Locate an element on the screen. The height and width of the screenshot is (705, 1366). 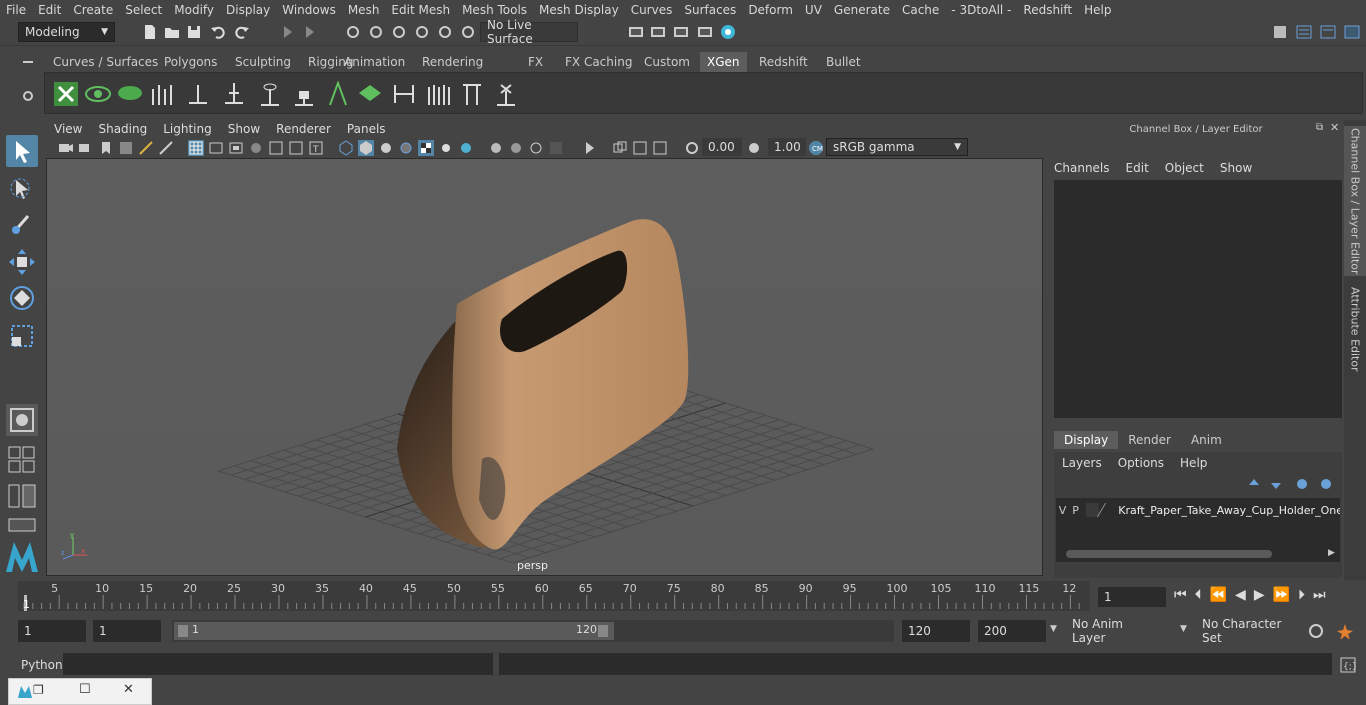
menu-mesh-tools: Mesh Tools is located at coordinates (494, 10).